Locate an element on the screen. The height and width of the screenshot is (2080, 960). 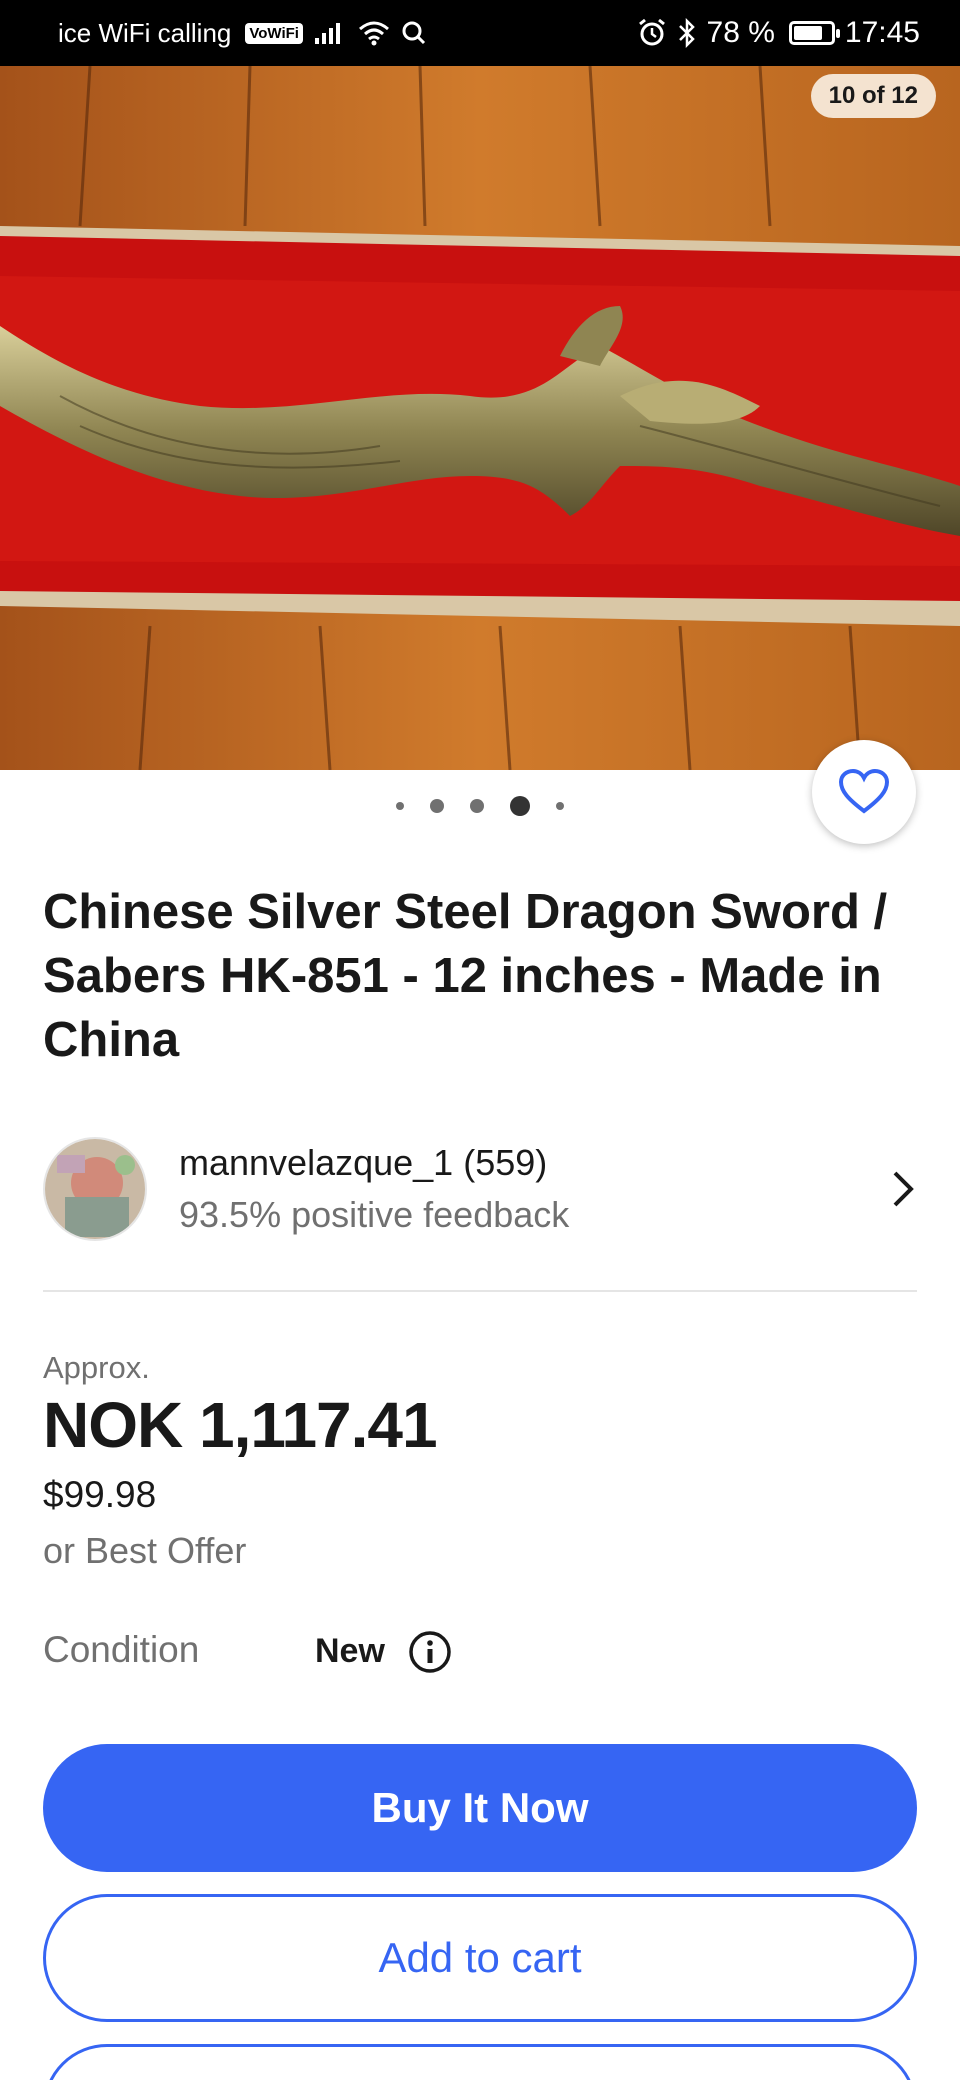
carrier-label: ice WiFi calling is located at coordinates (145, 32).